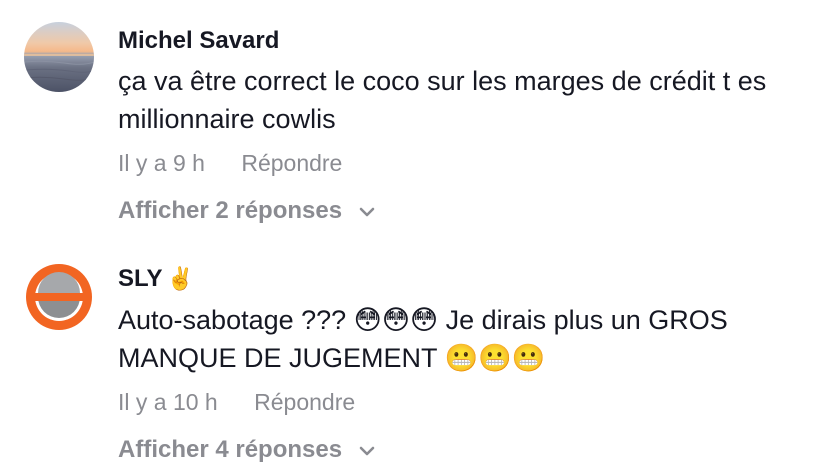 Image resolution: width=826 pixels, height=470 pixels. I want to click on comment-meta: Il y a 9 h Répondre, so click(462, 163).